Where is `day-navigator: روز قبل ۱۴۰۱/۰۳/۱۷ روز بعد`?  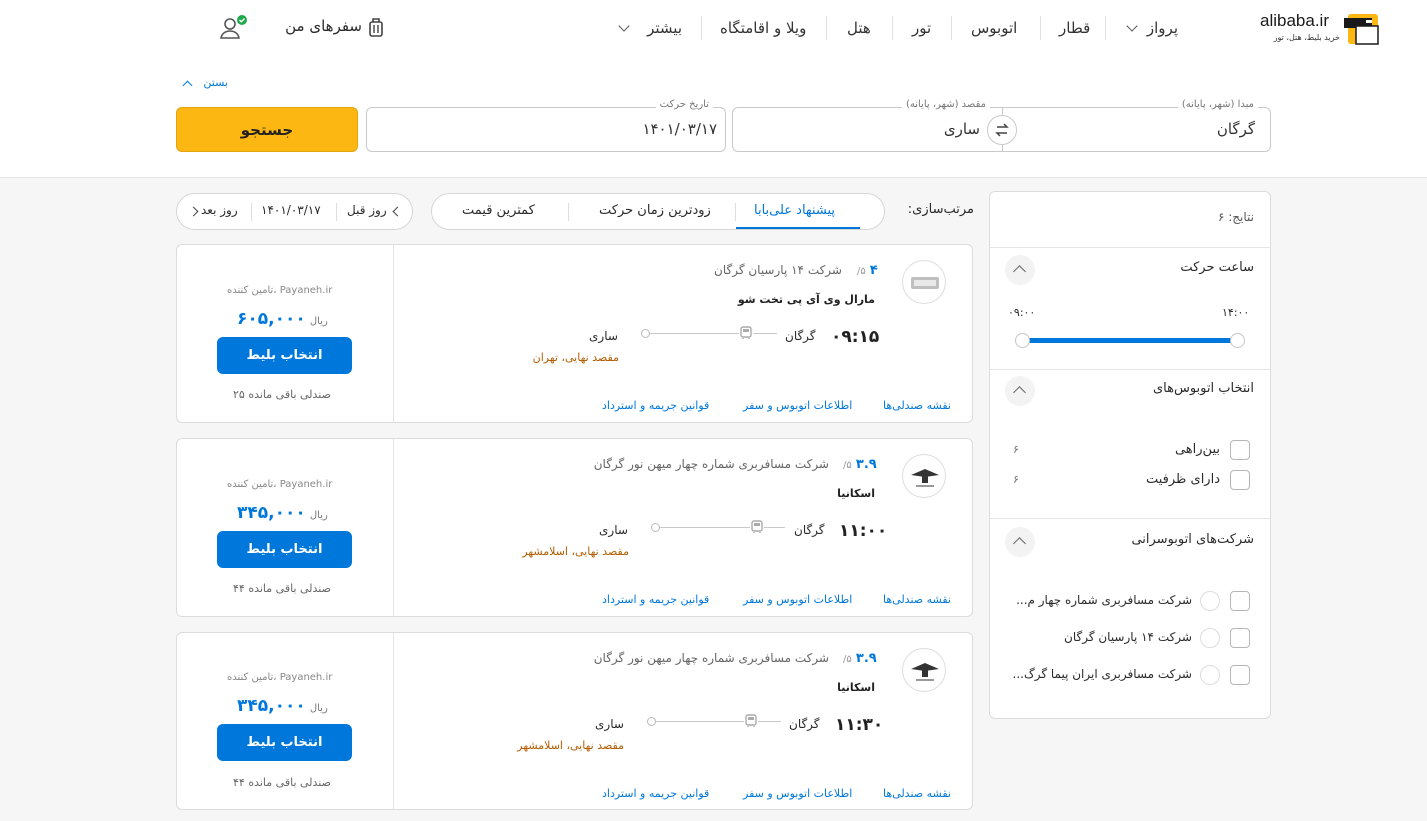
day-navigator: روز قبل ۱۴۰۱/۰۳/۱۷ روز بعد is located at coordinates (294, 211).